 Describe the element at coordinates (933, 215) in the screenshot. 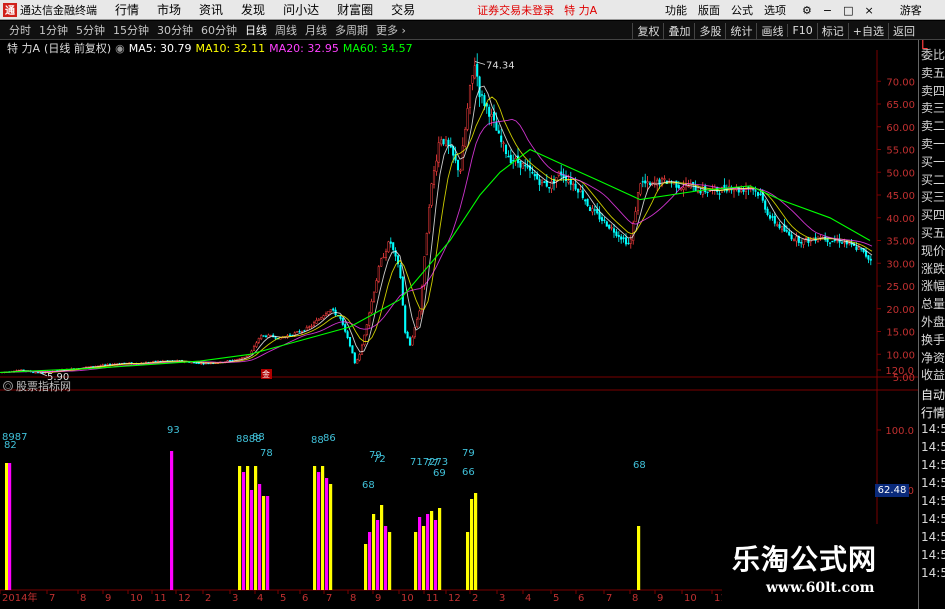

I see `quote-field-label: 买四` at that location.